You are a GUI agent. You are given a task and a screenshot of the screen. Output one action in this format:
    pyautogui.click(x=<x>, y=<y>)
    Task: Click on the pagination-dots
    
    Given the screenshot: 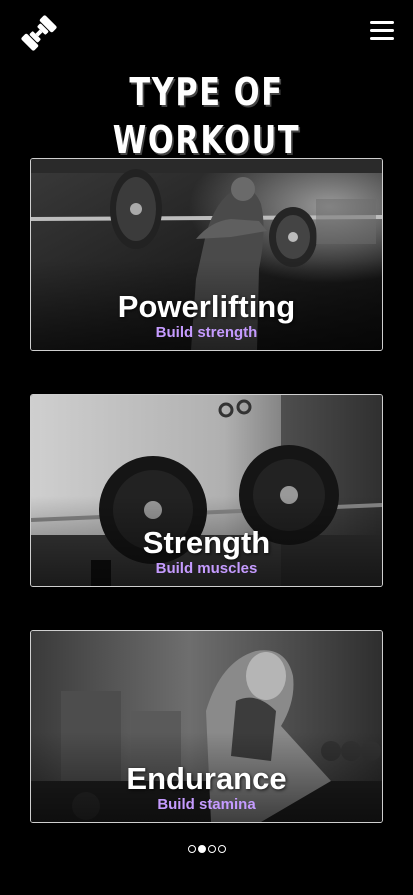 What is the action you would take?
    pyautogui.click(x=206, y=851)
    